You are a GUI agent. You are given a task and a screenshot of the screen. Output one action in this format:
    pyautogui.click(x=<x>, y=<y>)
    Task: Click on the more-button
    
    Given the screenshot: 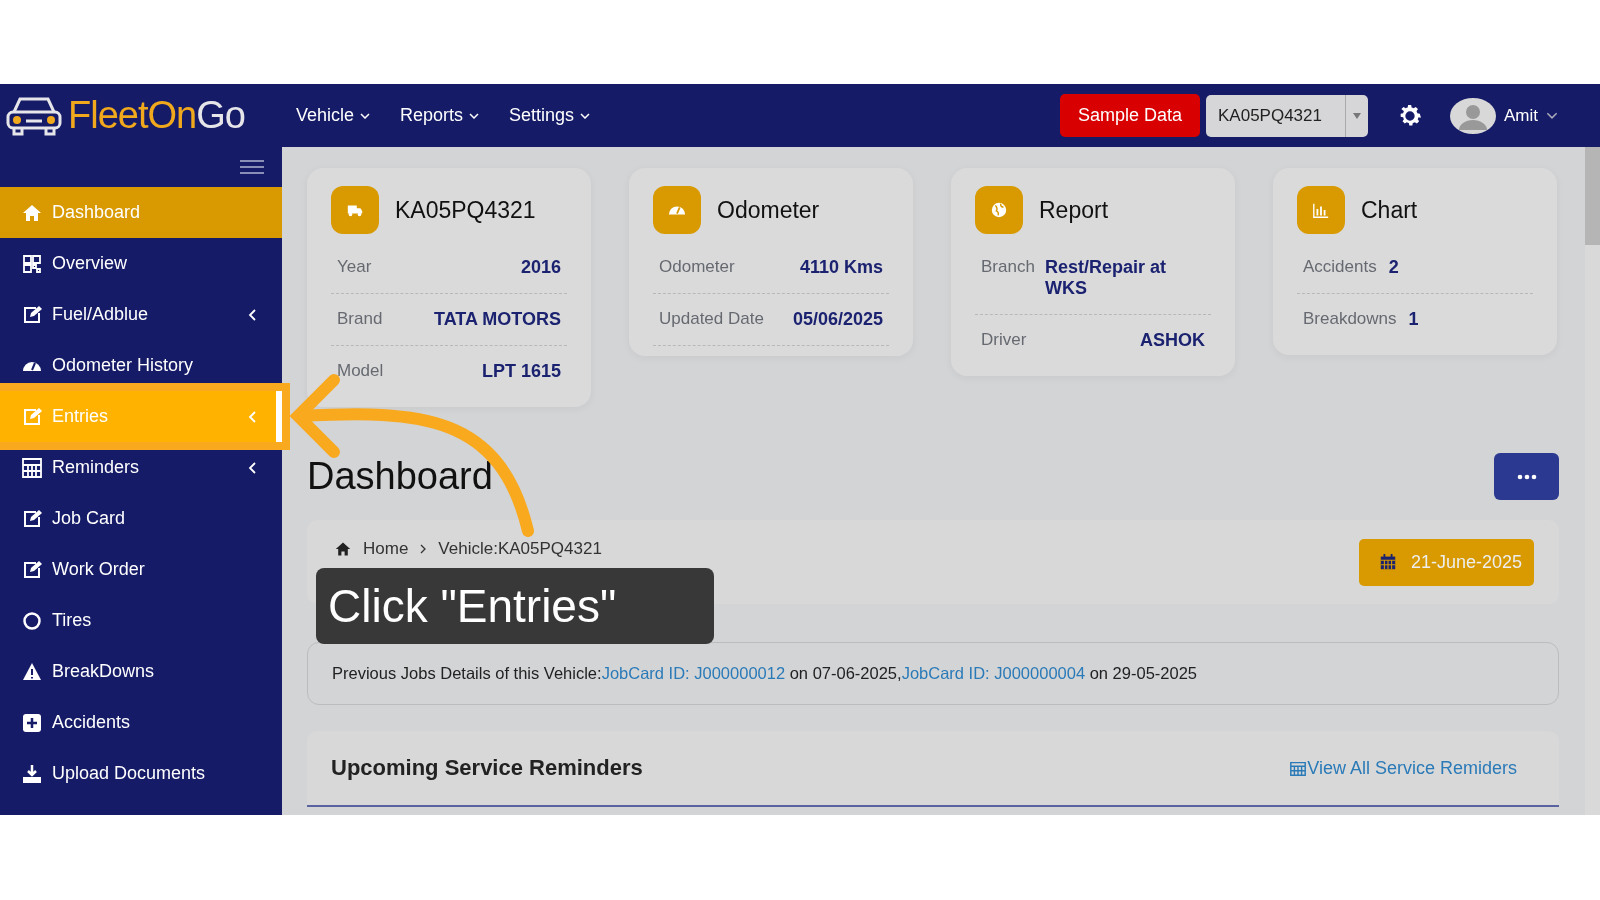 What is the action you would take?
    pyautogui.click(x=1526, y=476)
    